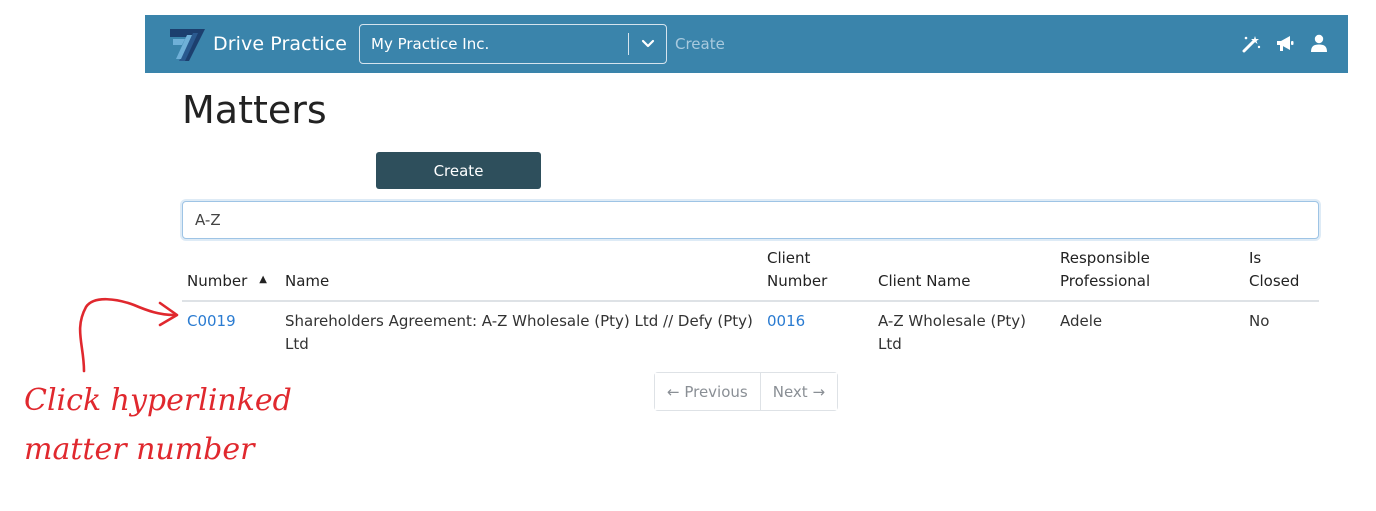  What do you see at coordinates (798, 391) in the screenshot?
I see `next-page-button: Next →` at bounding box center [798, 391].